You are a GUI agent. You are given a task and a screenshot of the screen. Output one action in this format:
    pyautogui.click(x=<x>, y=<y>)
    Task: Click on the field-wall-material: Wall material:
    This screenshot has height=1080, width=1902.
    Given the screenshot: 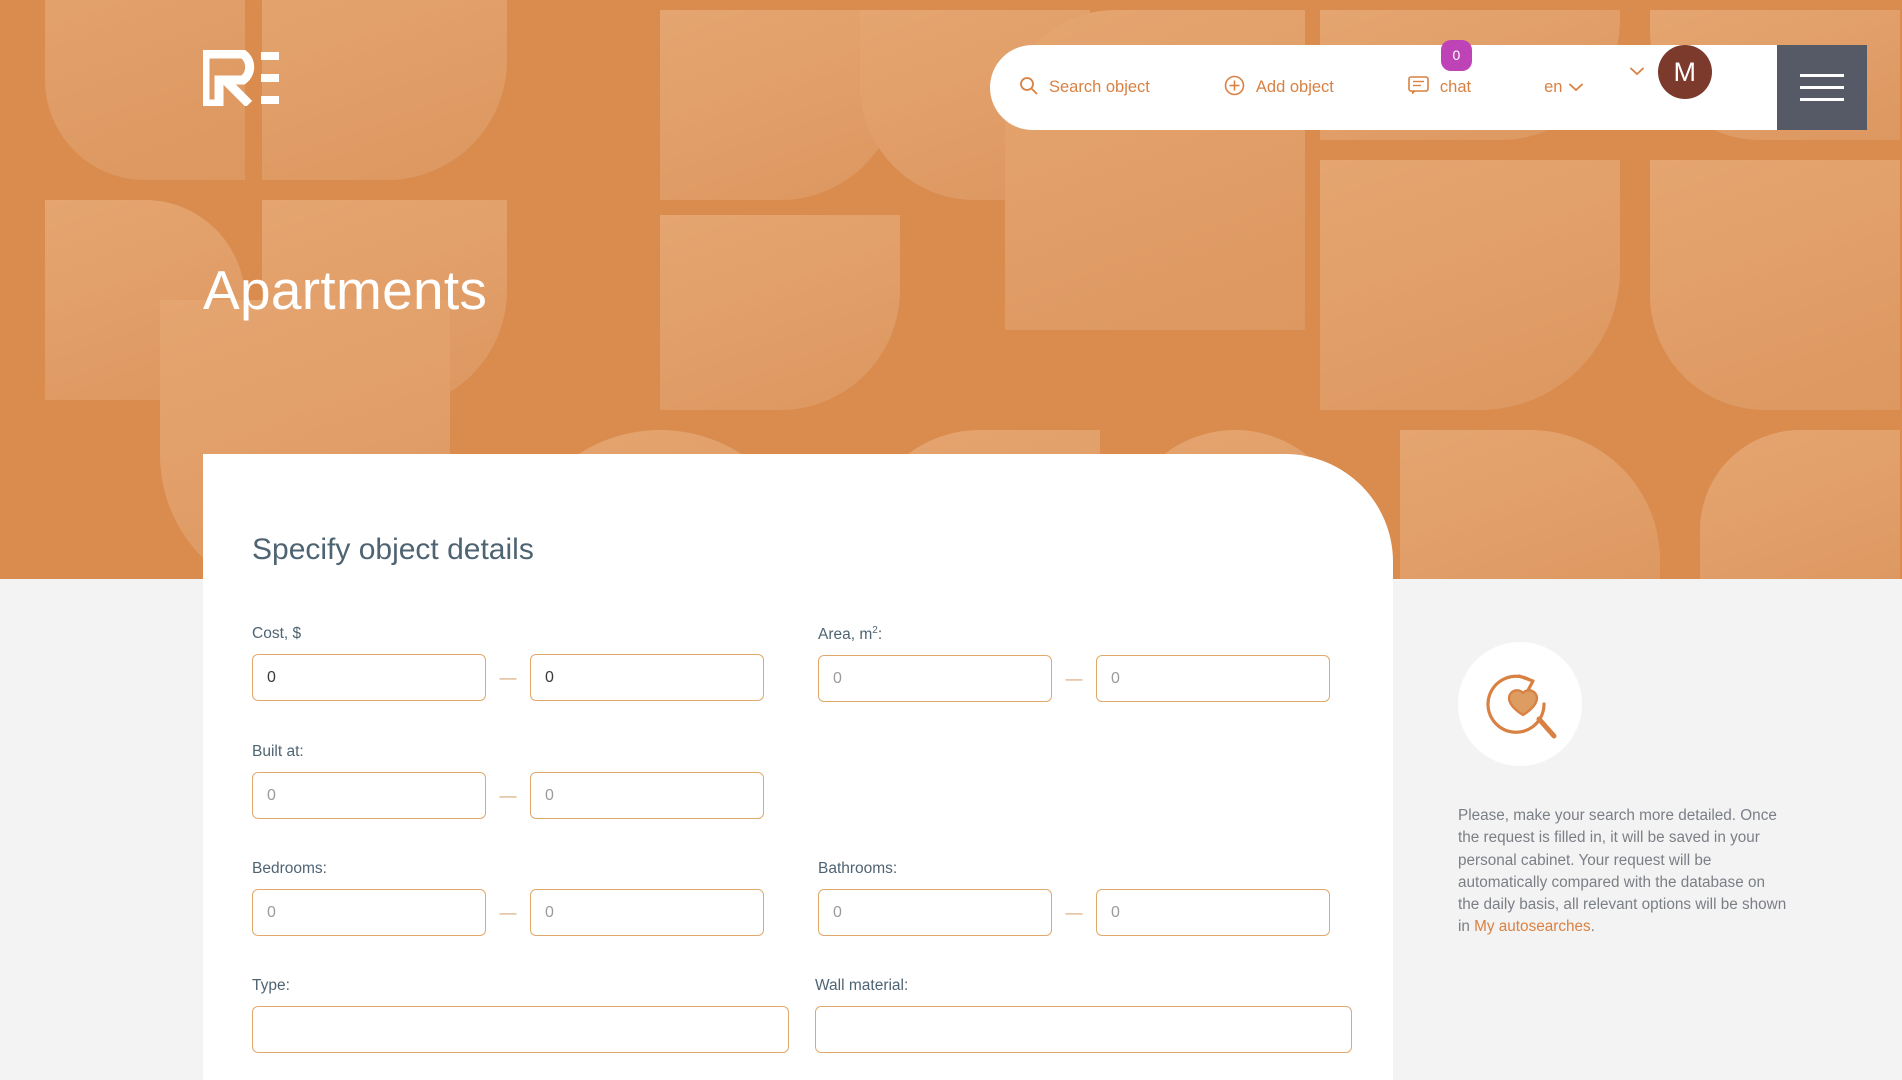 What is the action you would take?
    pyautogui.click(x=1083, y=1015)
    